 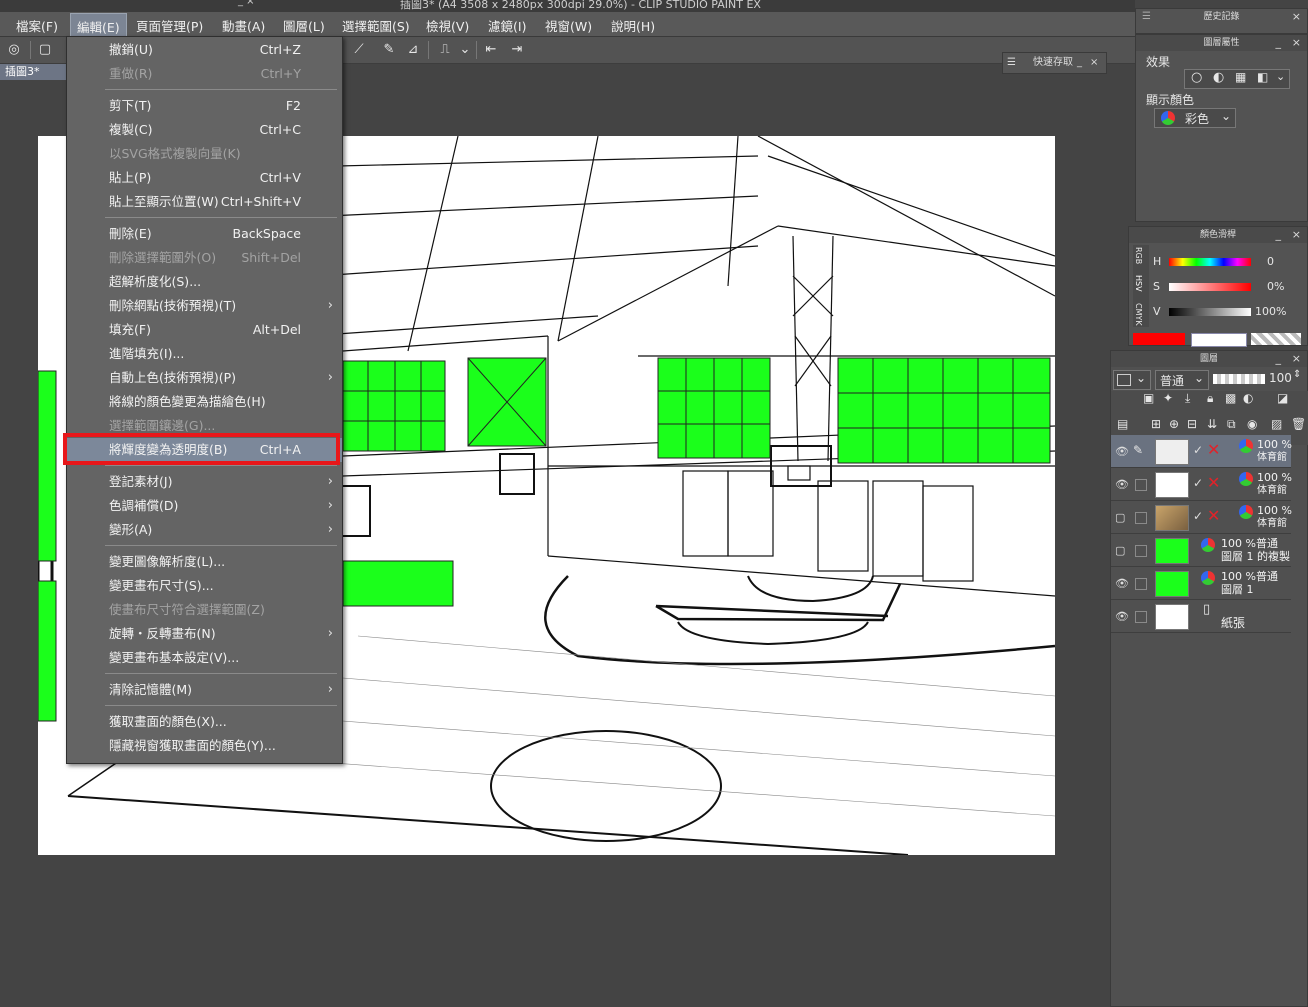 What do you see at coordinates (1168, 398) in the screenshot?
I see `draft-layer-icon: ✦` at bounding box center [1168, 398].